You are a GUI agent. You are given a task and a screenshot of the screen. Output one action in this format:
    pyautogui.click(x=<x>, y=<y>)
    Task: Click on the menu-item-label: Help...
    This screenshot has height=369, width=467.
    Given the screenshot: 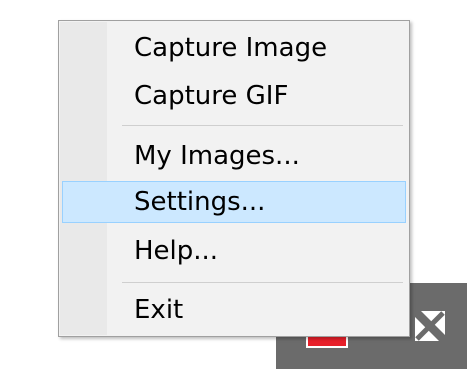 What is the action you would take?
    pyautogui.click(x=176, y=251)
    